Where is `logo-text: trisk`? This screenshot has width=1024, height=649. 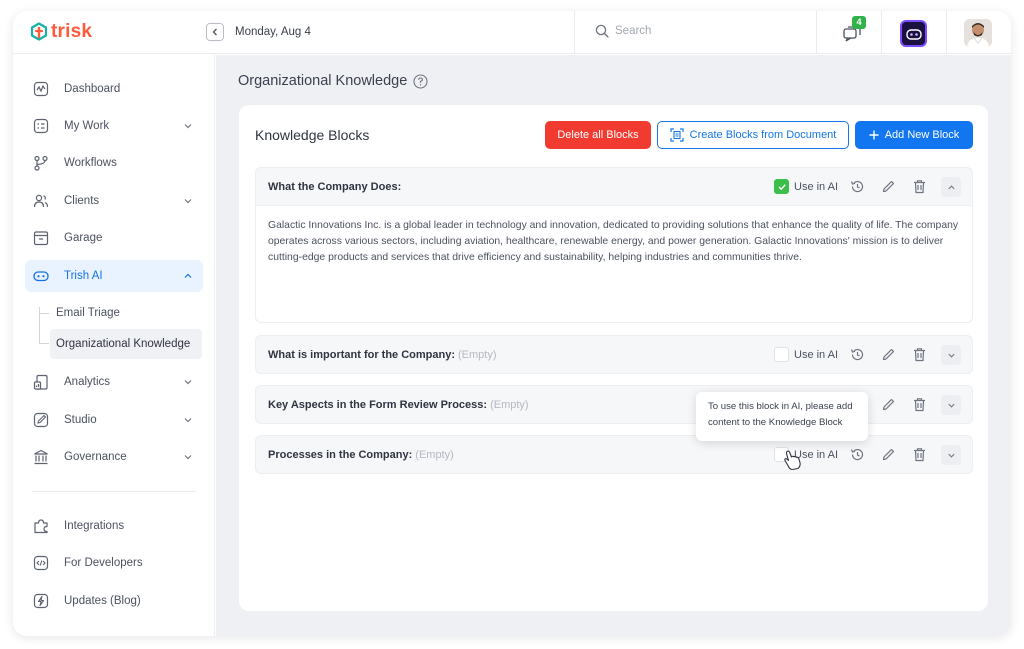
logo-text: trisk is located at coordinates (72, 31).